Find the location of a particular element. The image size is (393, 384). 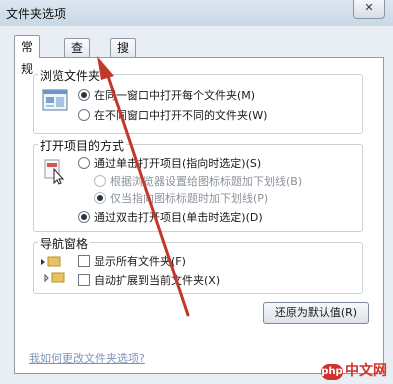

radio-double-click: 通过双击打开项目(单击时选定)(D) is located at coordinates (170, 217).